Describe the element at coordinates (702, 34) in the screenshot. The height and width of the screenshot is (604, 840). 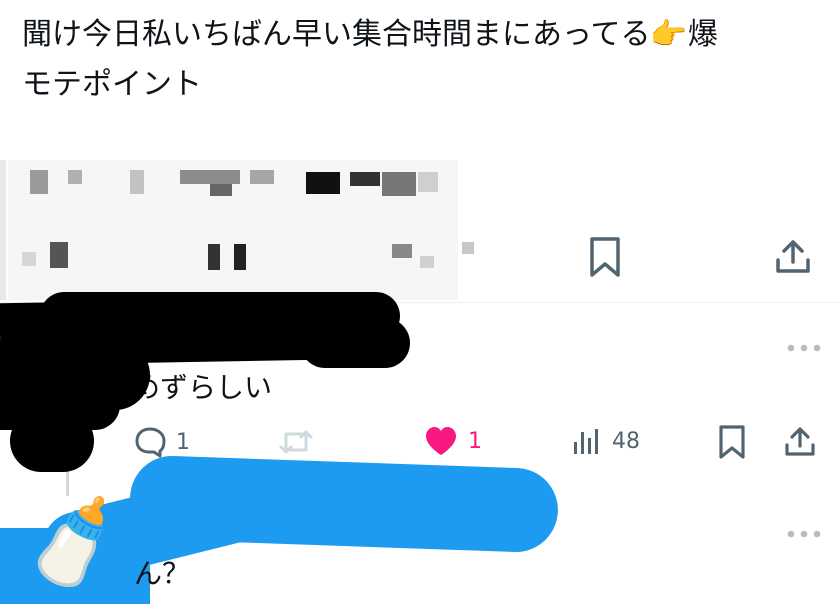
I see `tweet-text-line1-end: 爆` at that location.